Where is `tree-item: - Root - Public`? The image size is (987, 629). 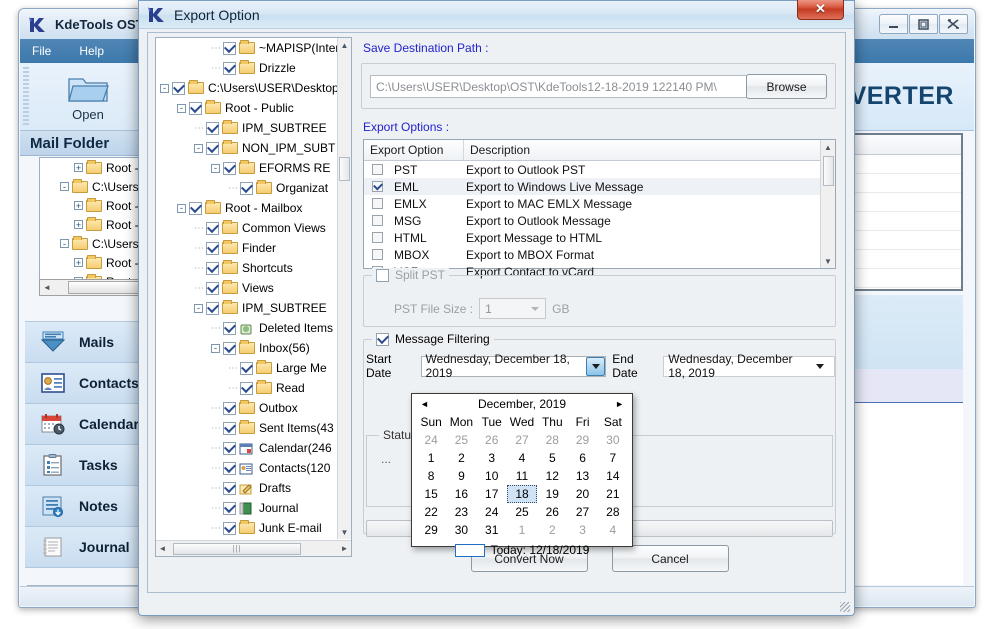 tree-item: - Root - Public is located at coordinates (246, 108).